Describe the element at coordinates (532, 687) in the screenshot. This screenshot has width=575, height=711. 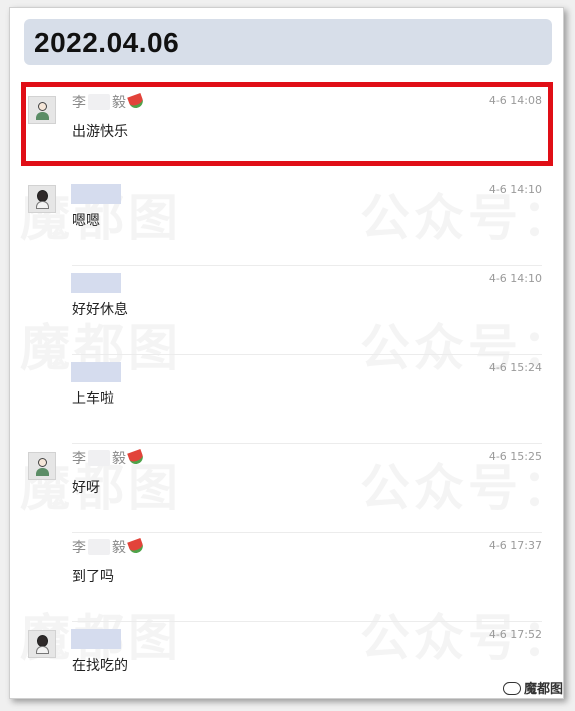
I see `source-credit: 魔都图` at that location.